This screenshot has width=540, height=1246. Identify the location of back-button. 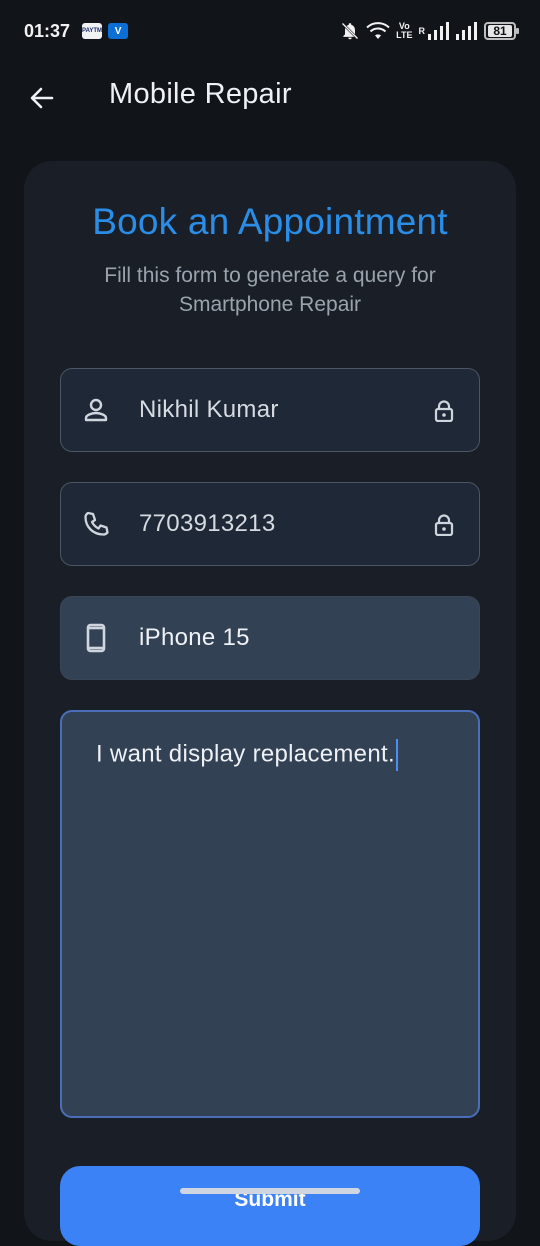
(42, 98).